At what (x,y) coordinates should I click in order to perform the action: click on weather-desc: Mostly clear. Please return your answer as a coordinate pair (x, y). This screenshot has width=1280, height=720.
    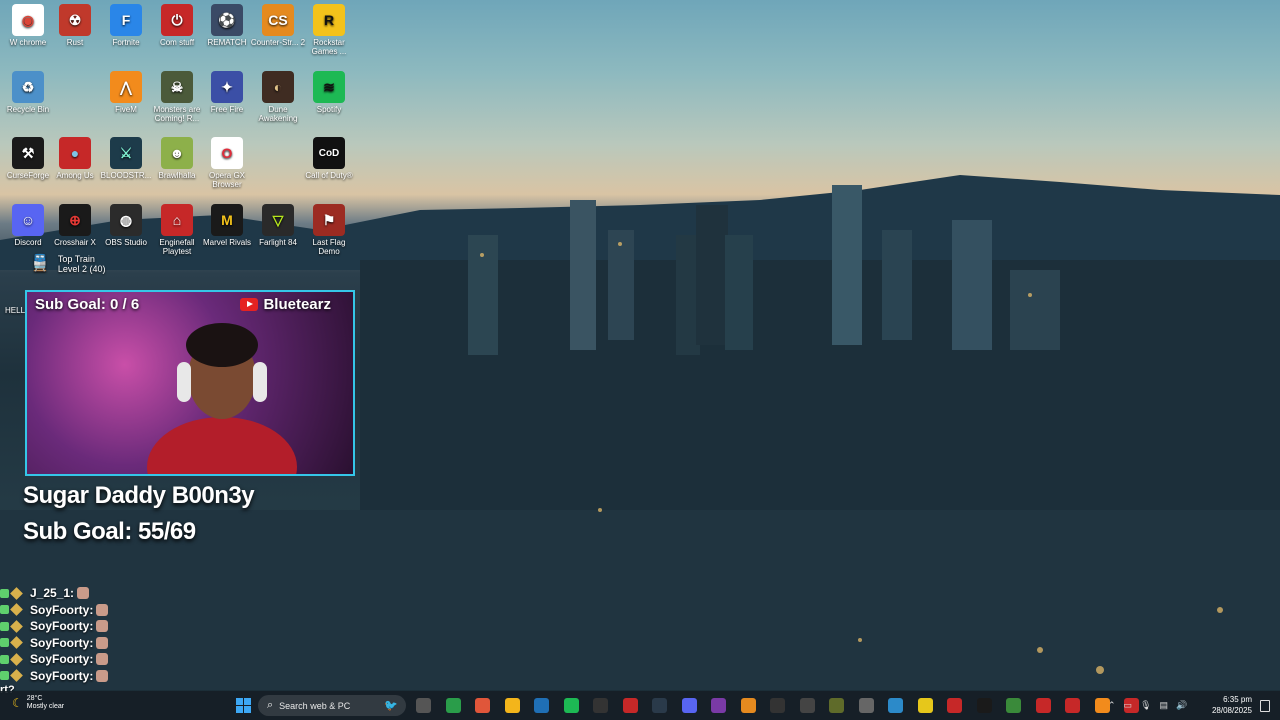
    Looking at the image, I should click on (45, 706).